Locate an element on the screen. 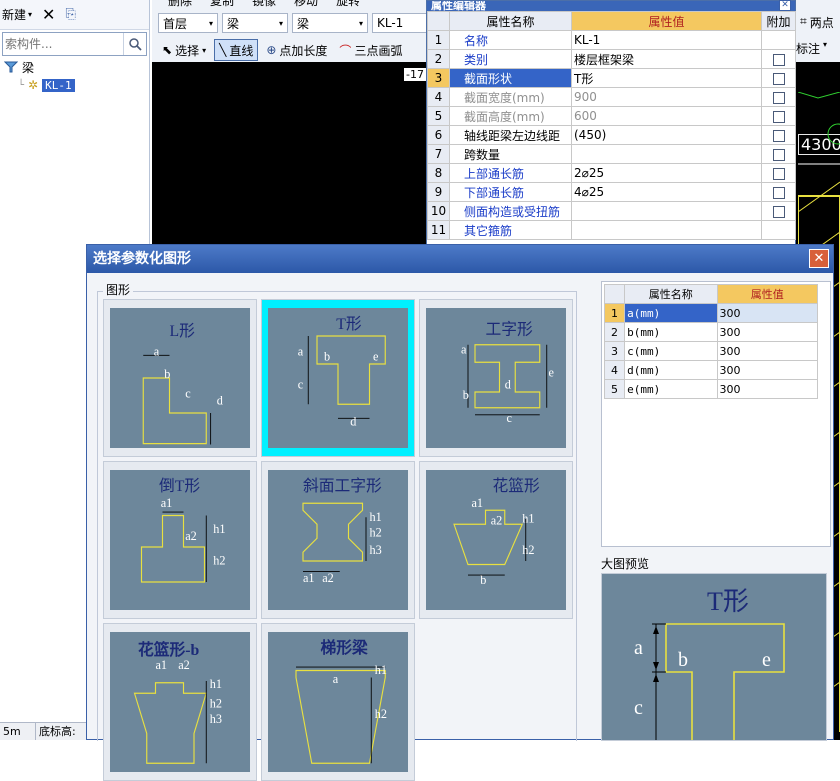 The height and width of the screenshot is (781, 840). dimension-label: a1 is located at coordinates (478, 503).